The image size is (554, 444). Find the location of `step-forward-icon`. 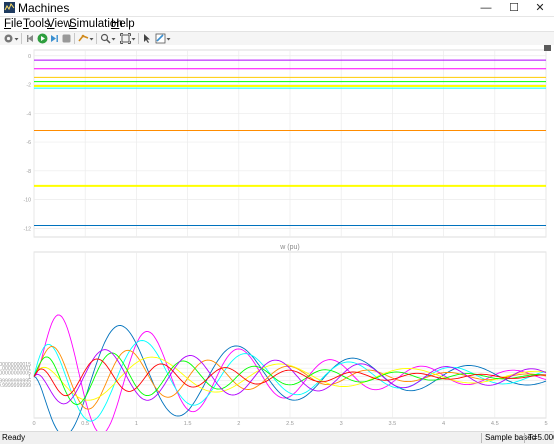

step-forward-icon is located at coordinates (54, 38).